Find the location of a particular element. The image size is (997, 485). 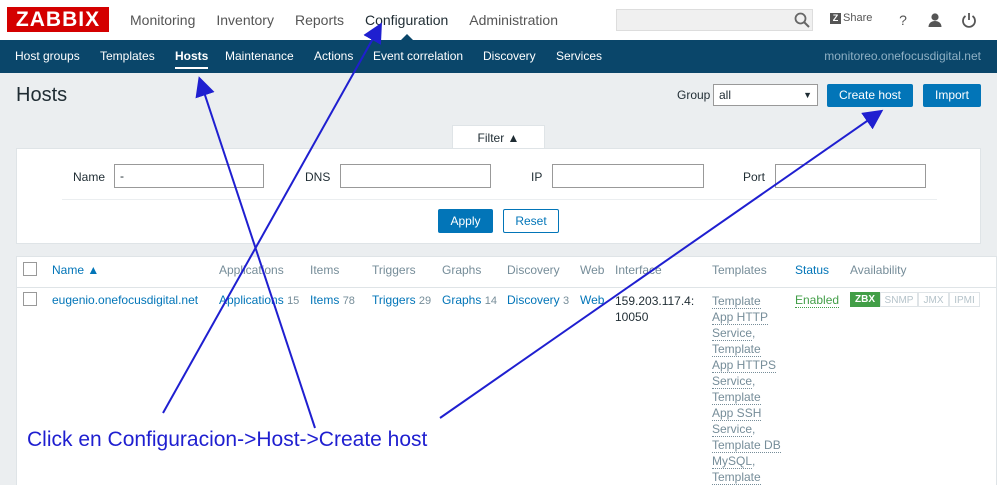

arrow-to-hosts is located at coordinates (255, 252).